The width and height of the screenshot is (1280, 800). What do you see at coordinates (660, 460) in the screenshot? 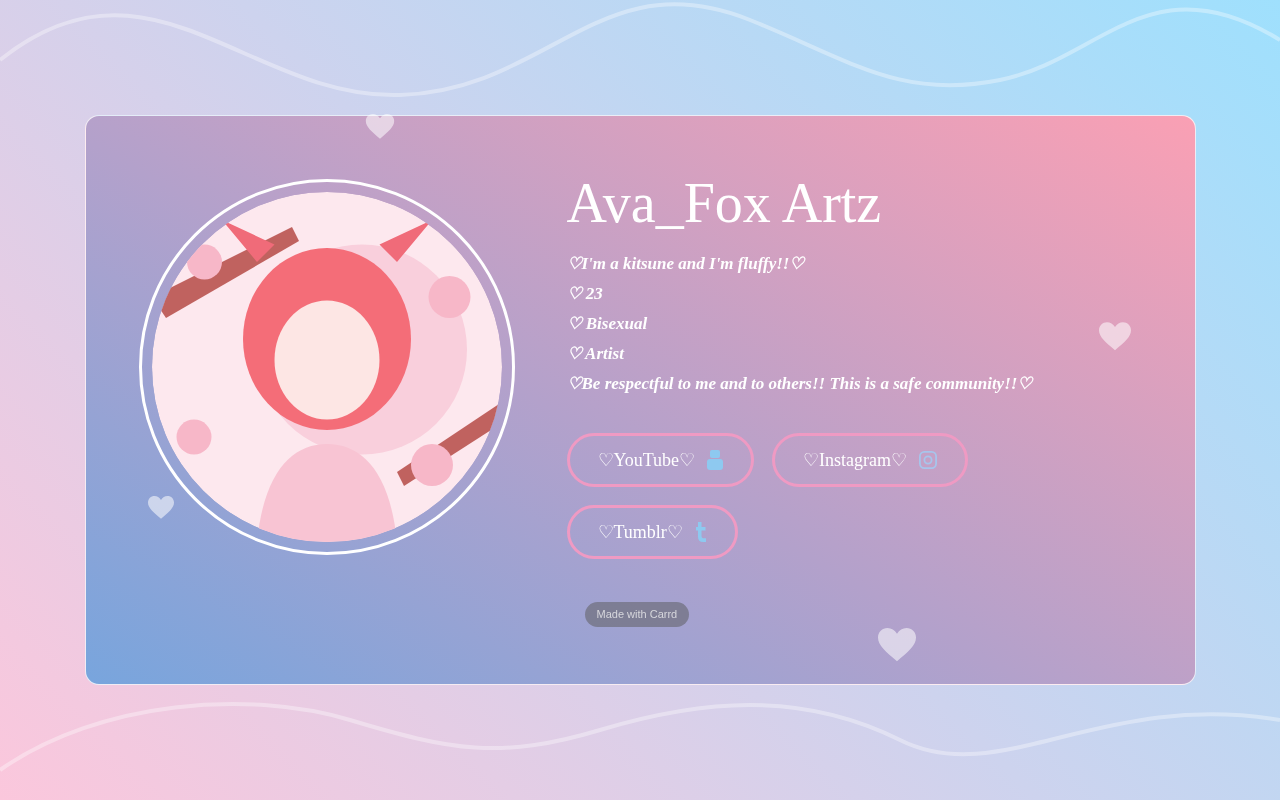
I see `social-link-button: ♡YouTube♡` at bounding box center [660, 460].